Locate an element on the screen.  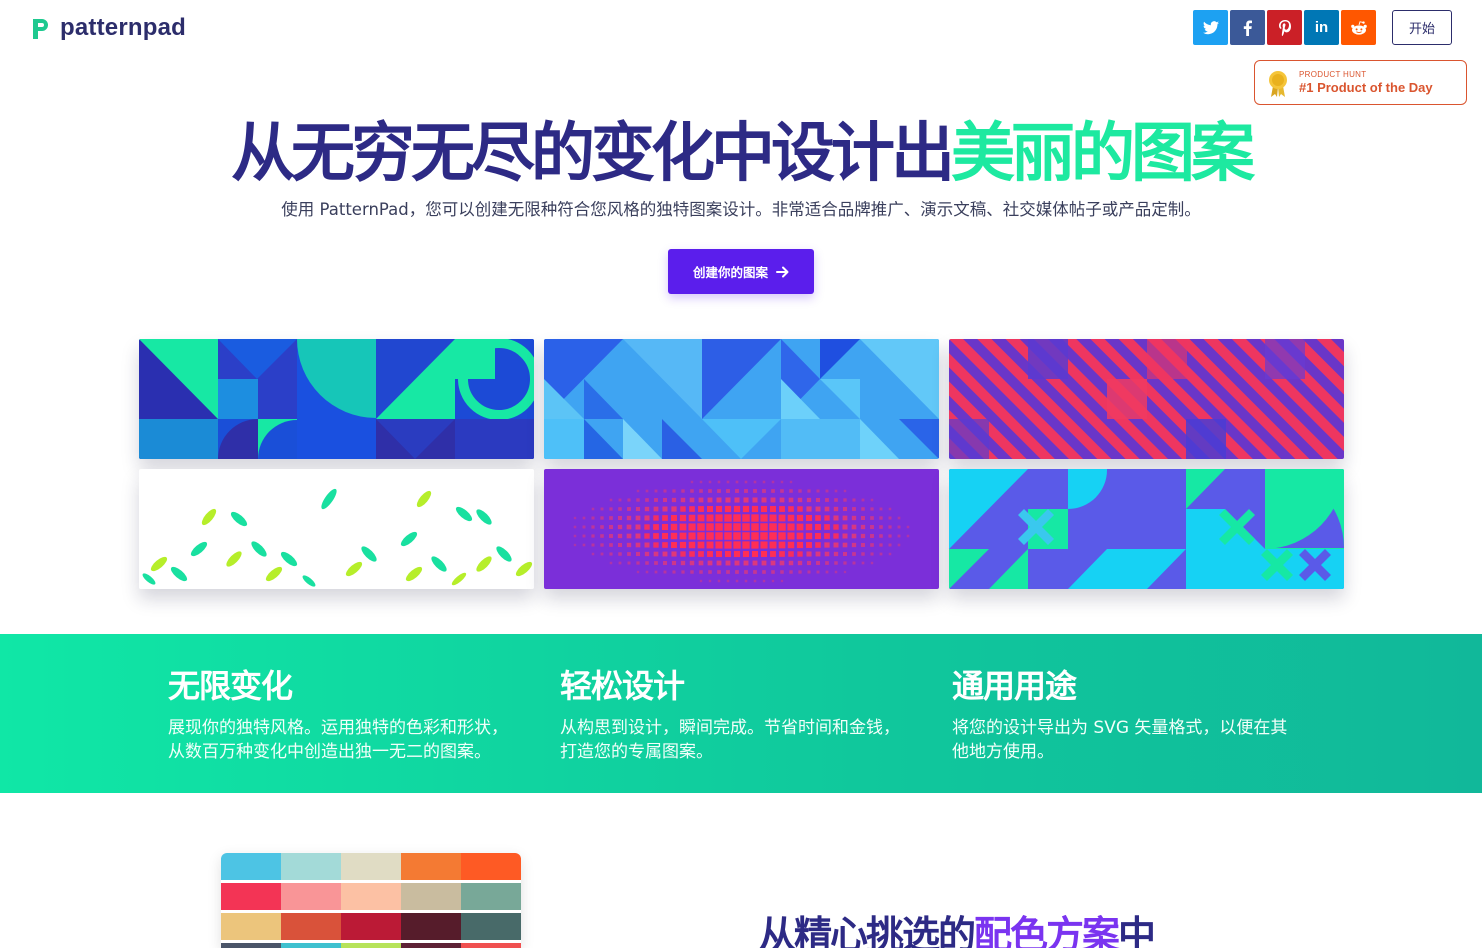
pattern-tile-triangles-sky-blue is located at coordinates (741, 399).